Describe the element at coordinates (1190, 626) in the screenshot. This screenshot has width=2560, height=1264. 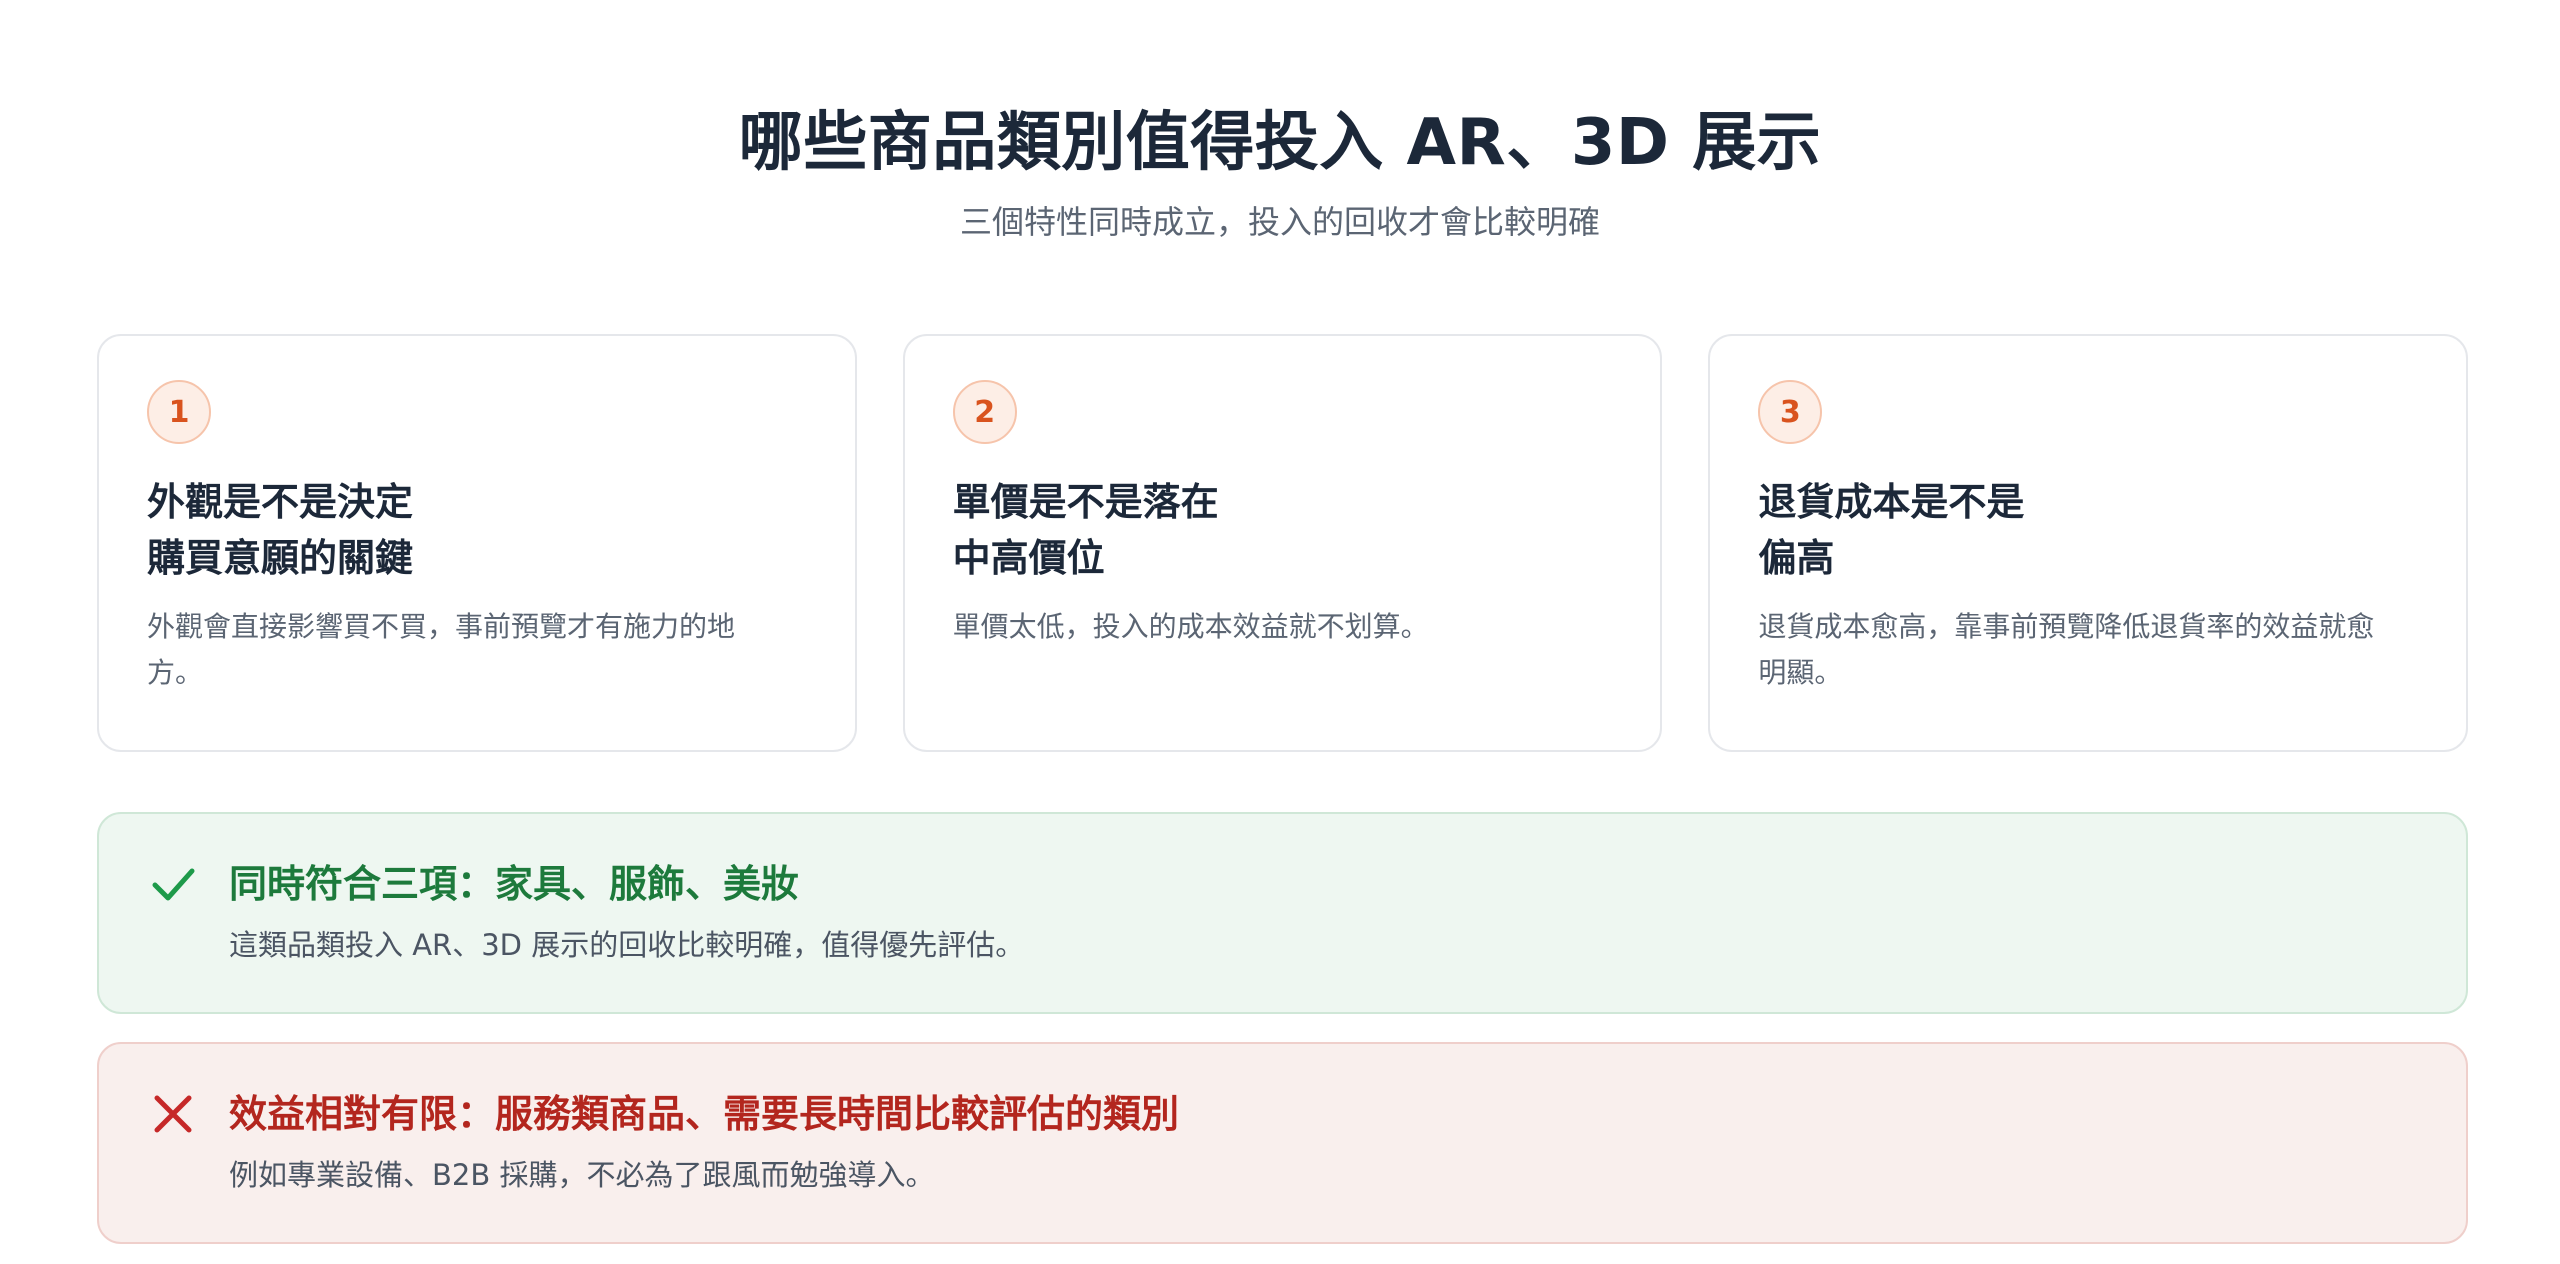
I see `card-description: 單價太低，投入的成本效益就不划算。` at that location.